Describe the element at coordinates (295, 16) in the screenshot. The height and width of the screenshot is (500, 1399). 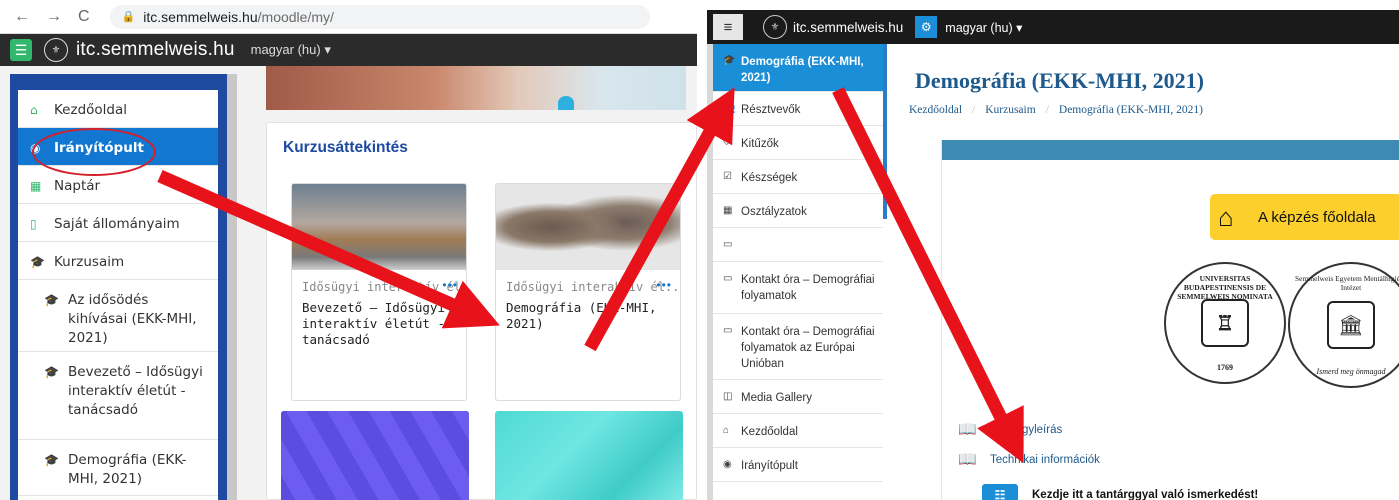
I see `url-path: /moodle/my/` at that location.